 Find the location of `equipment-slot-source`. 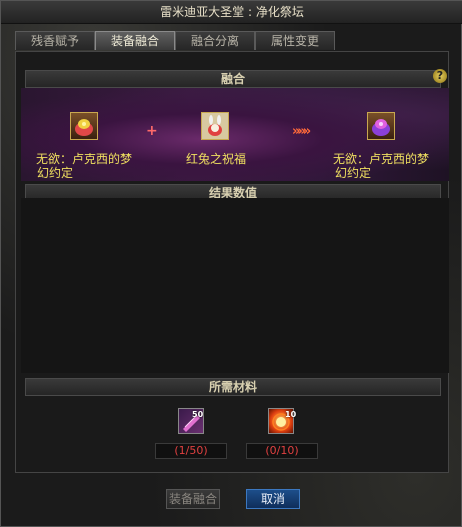

equipment-slot-source is located at coordinates (84, 126).